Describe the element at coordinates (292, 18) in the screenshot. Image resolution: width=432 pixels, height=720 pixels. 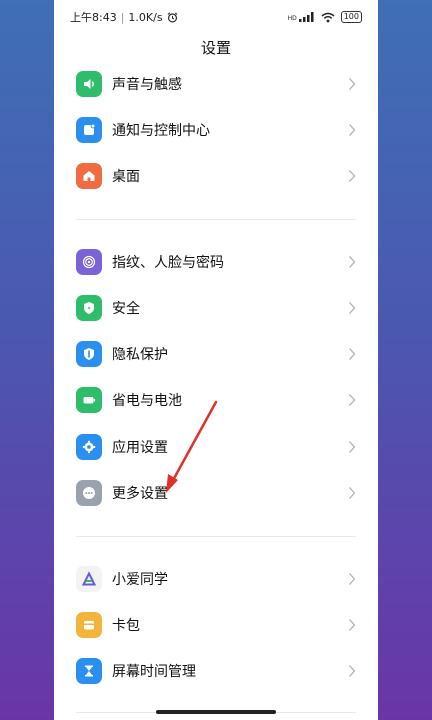
I see `signal-hd-label: HD` at that location.